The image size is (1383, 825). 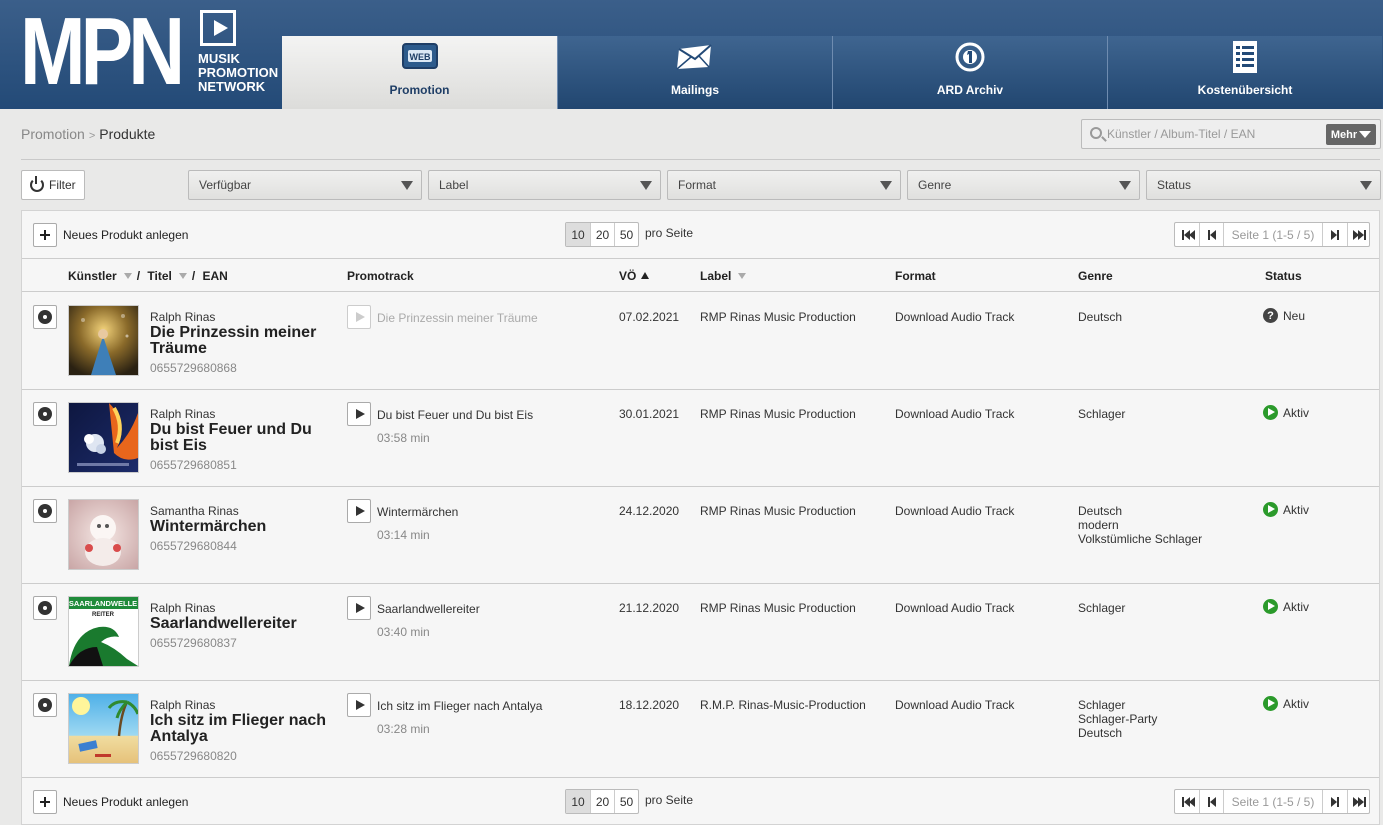 I want to click on tab-ard-archiv-label: ARD Archiv, so click(x=970, y=90).